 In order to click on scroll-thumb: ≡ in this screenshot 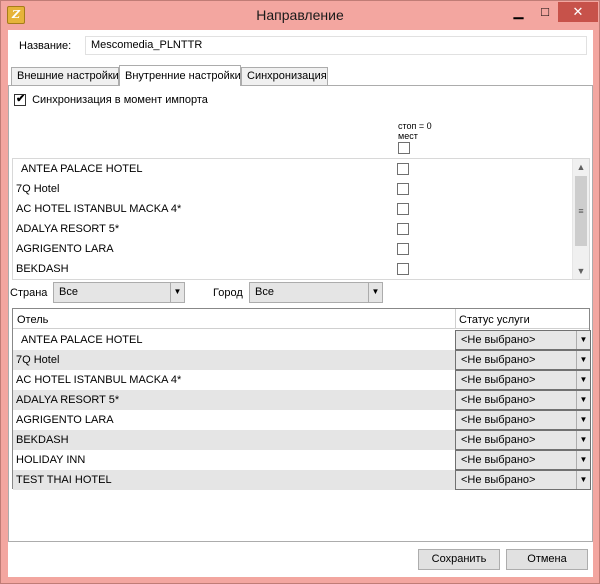, I will do `click(581, 211)`.